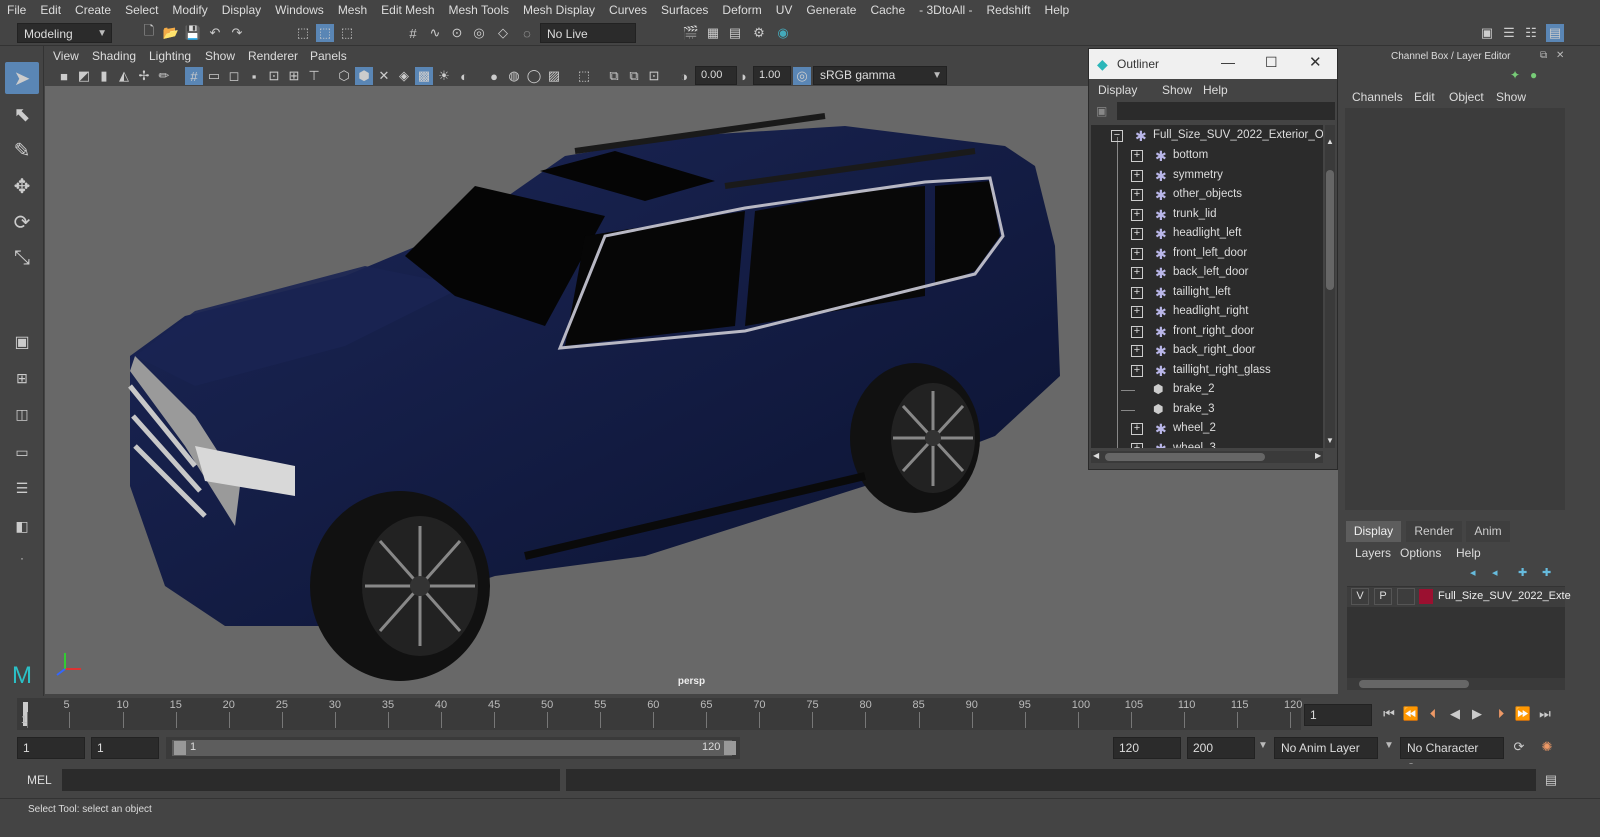 The image size is (1600, 837). I want to click on ambient-occlusion-icon: ●, so click(494, 76).